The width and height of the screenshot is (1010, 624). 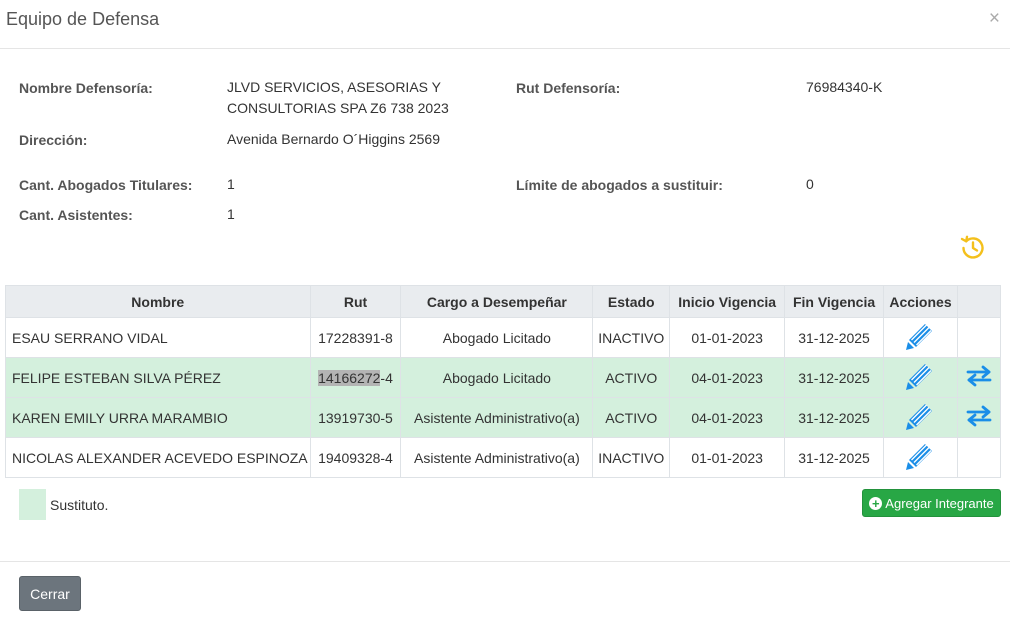 I want to click on abogados-titulares-value: 1, so click(x=231, y=184).